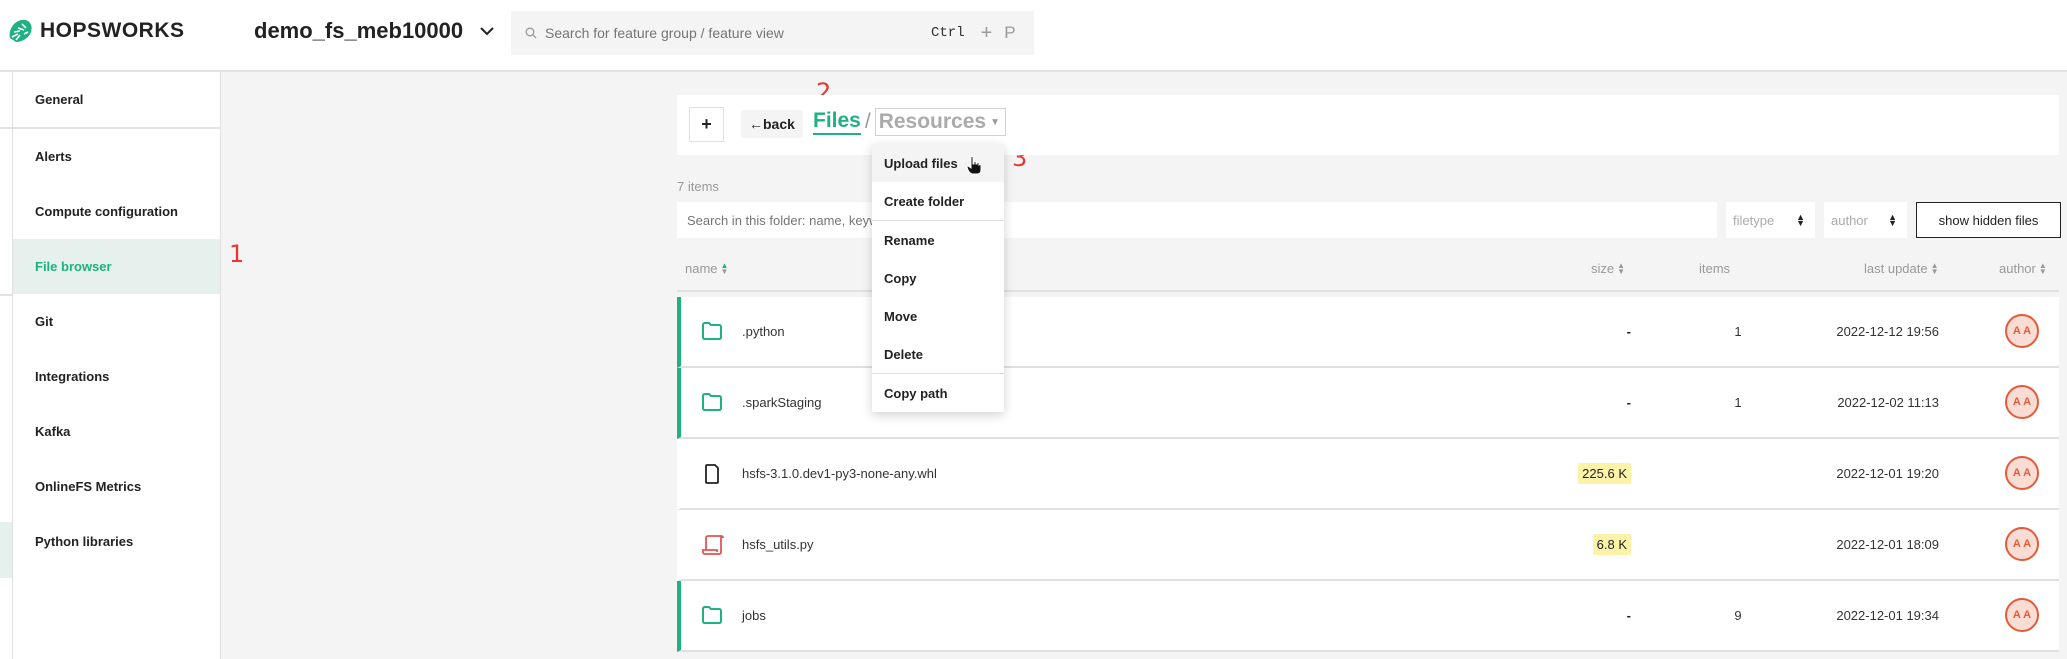  Describe the element at coordinates (53, 156) in the screenshot. I see `sidebar-item-label: Alerts` at that location.